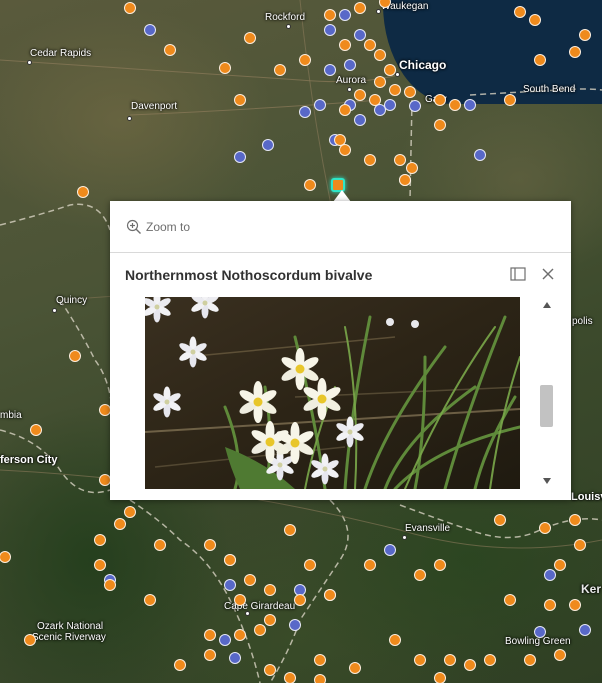 The height and width of the screenshot is (683, 602). I want to click on scroll-thumb, so click(546, 406).